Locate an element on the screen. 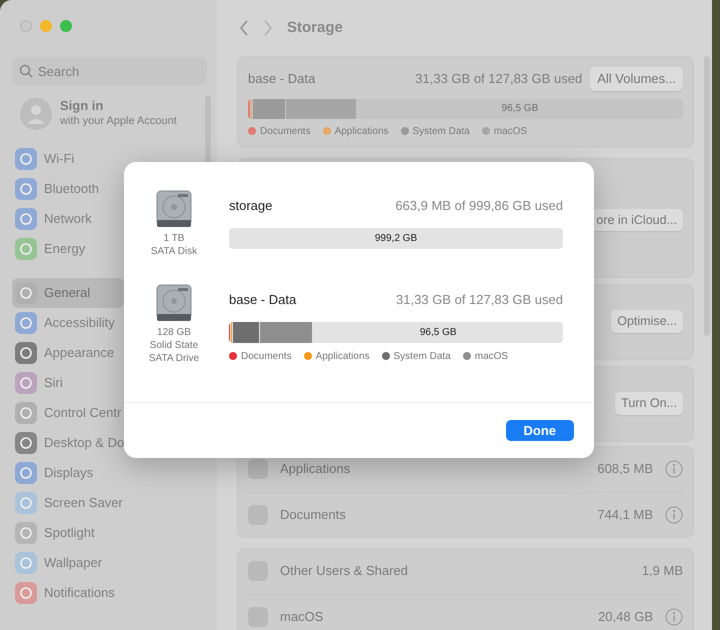 This screenshot has width=720, height=630. disk-caption: 1 TB SATA Disk is located at coordinates (174, 245).